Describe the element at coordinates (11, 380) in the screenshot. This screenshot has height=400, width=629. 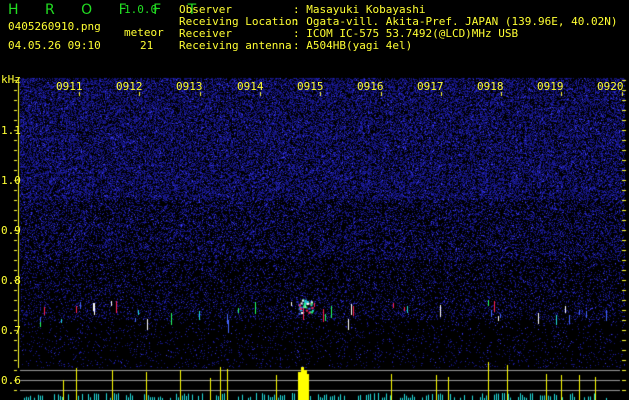
I see `y-tick-label: 0.6` at that location.